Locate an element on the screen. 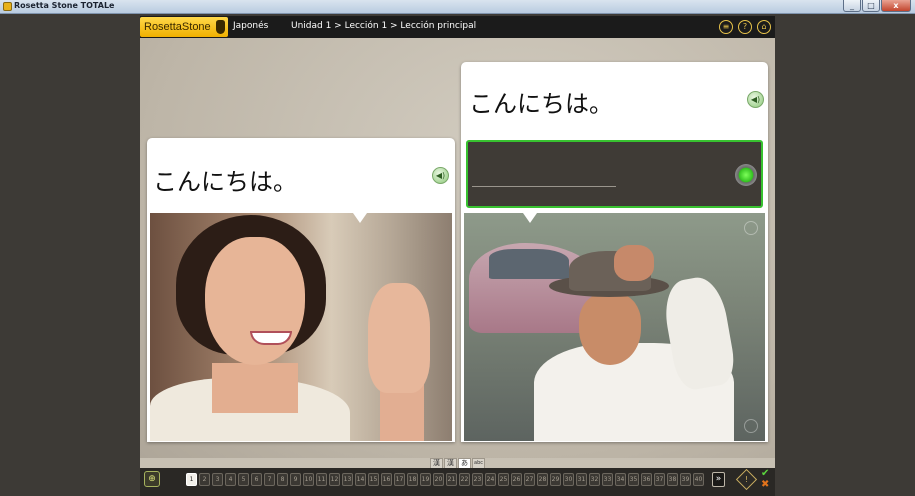 The height and width of the screenshot is (496, 915). screen-button: 6 is located at coordinates (256, 479).